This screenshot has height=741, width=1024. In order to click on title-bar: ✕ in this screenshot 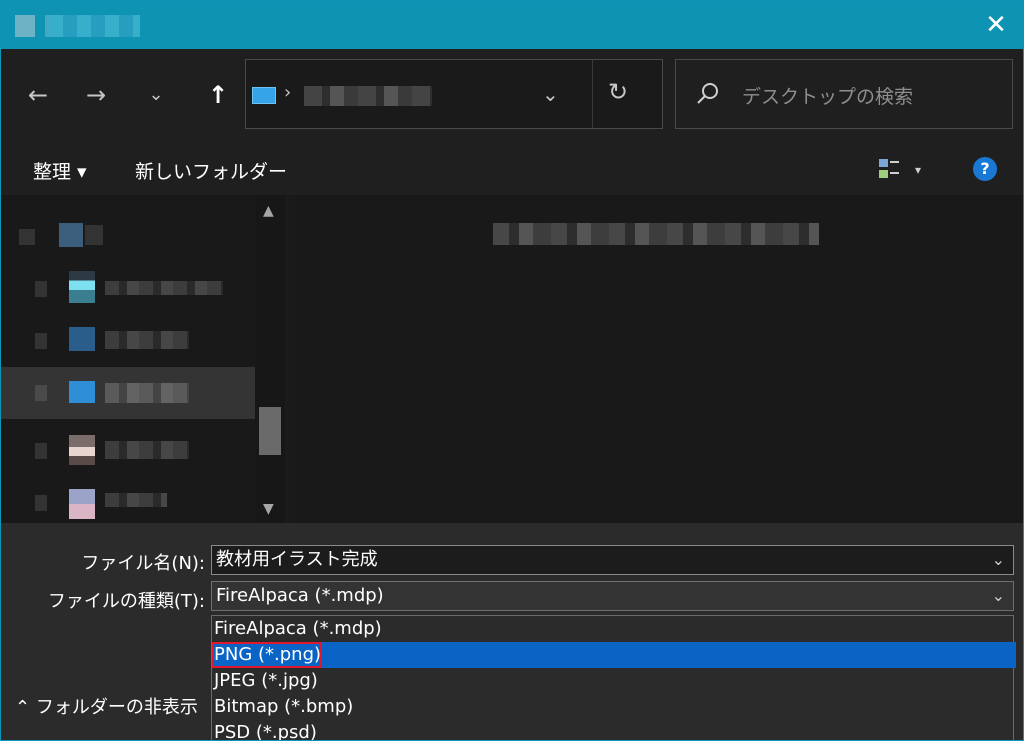, I will do `click(512, 25)`.